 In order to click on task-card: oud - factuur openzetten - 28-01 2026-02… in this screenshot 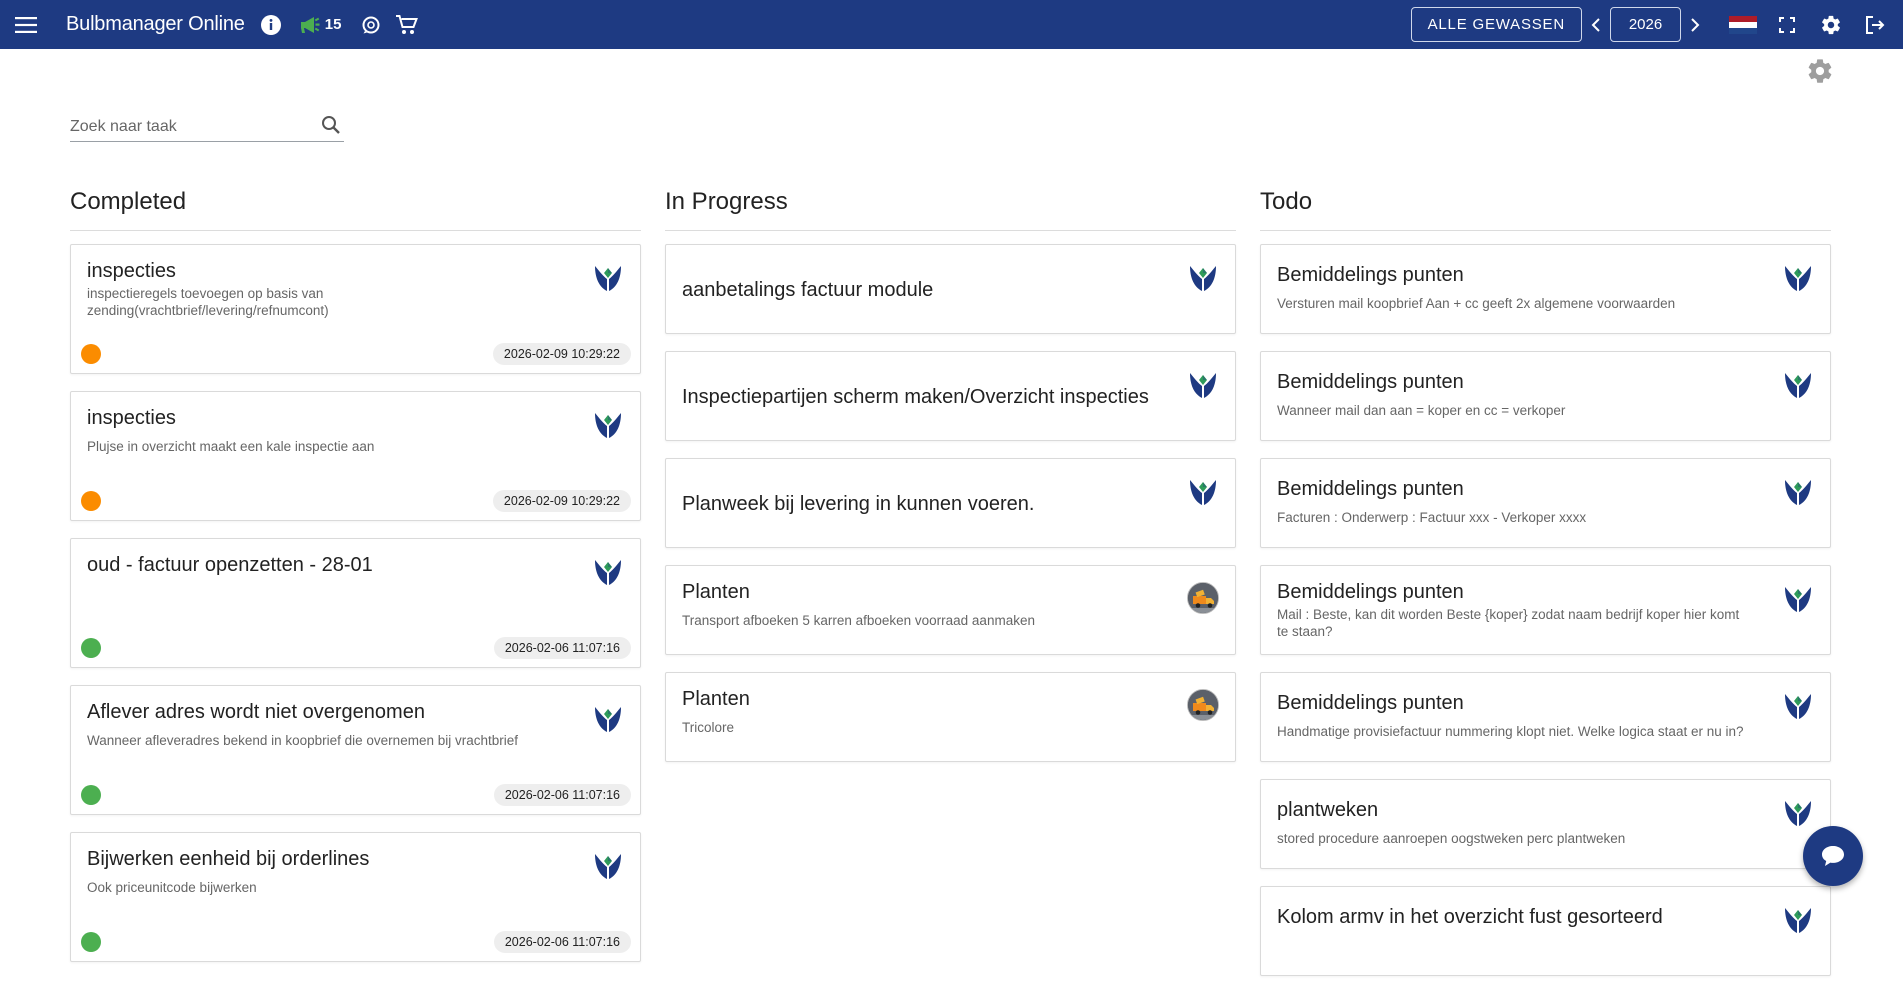, I will do `click(355, 603)`.